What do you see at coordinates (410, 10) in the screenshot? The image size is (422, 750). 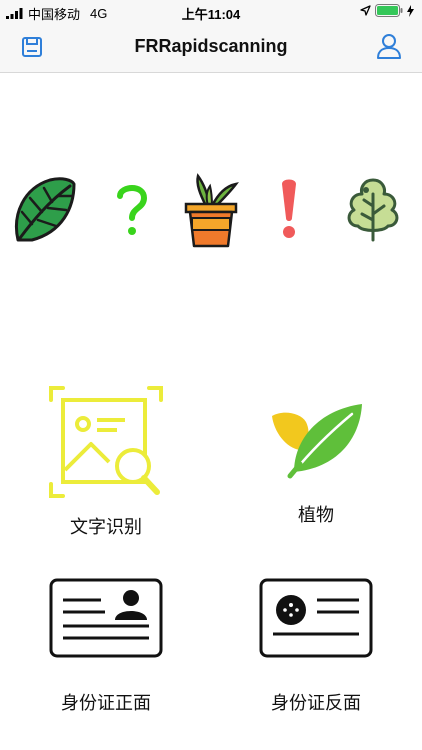 I see `charging-bolt-icon` at bounding box center [410, 10].